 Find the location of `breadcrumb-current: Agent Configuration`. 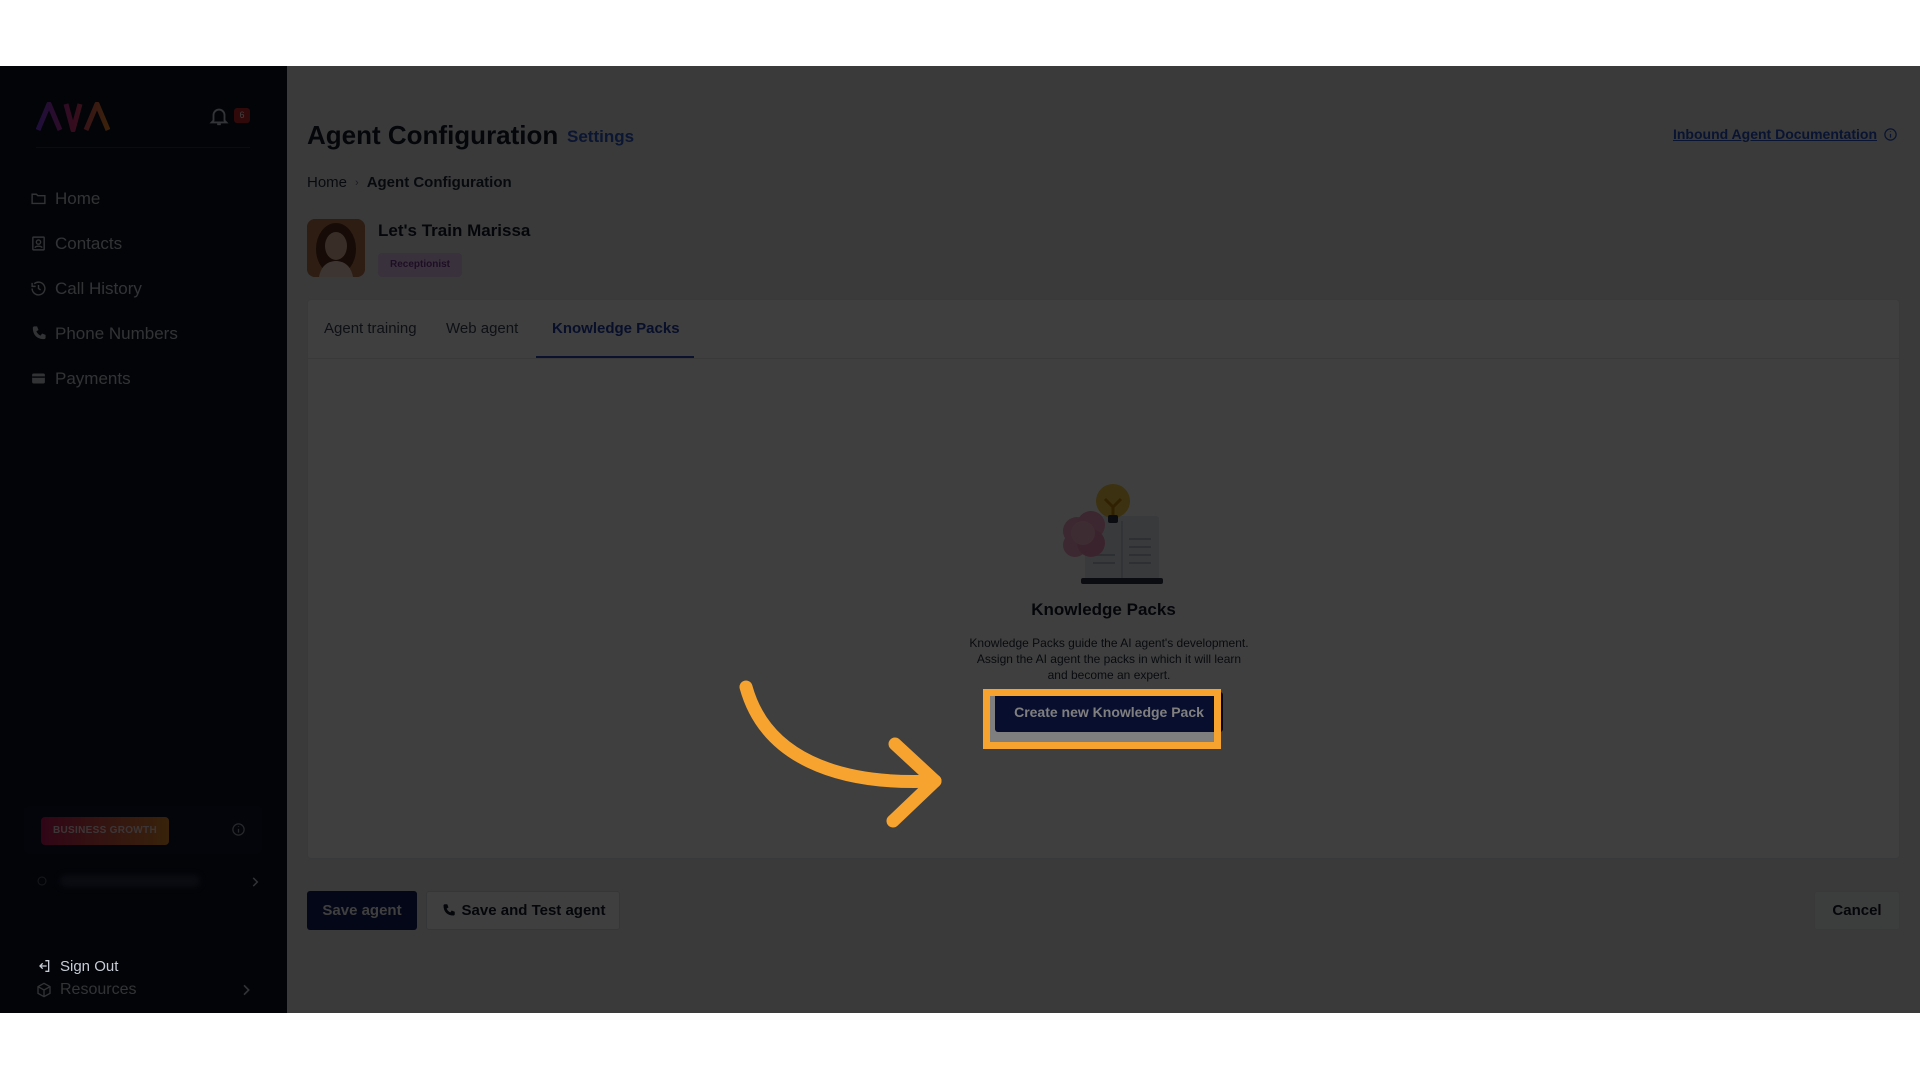

breadcrumb-current: Agent Configuration is located at coordinates (439, 182).